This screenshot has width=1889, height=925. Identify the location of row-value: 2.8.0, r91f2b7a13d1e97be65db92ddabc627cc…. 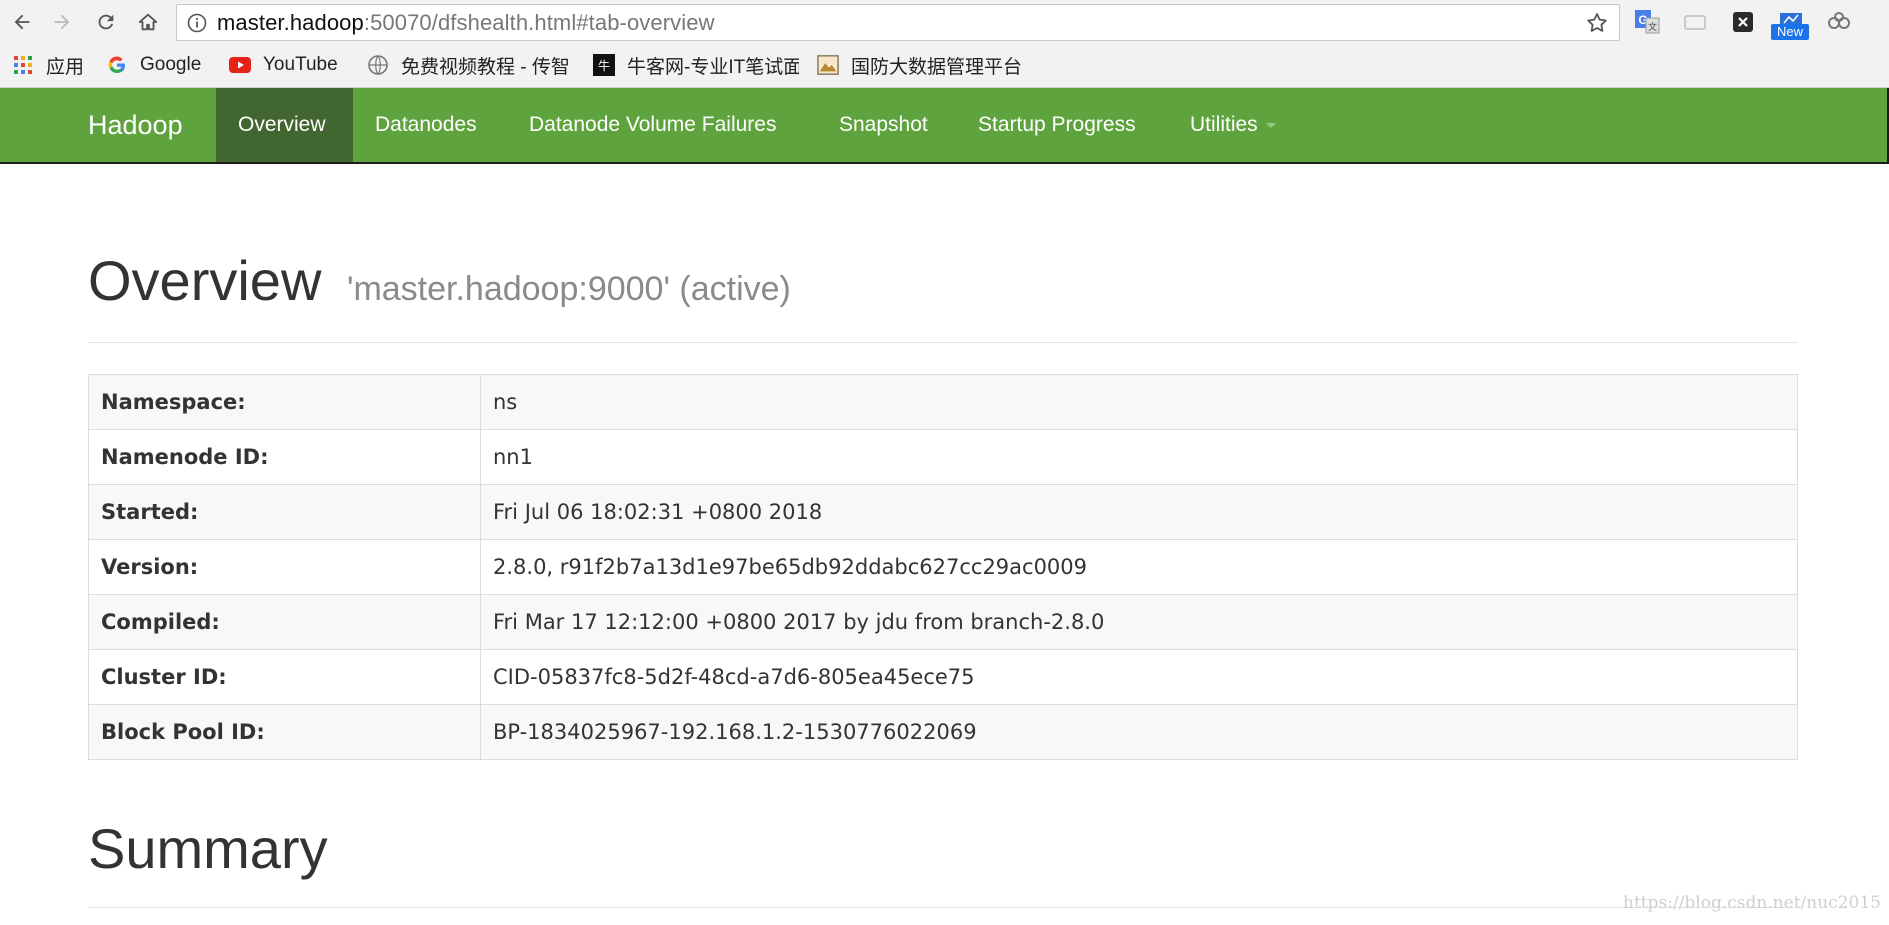
(1139, 567).